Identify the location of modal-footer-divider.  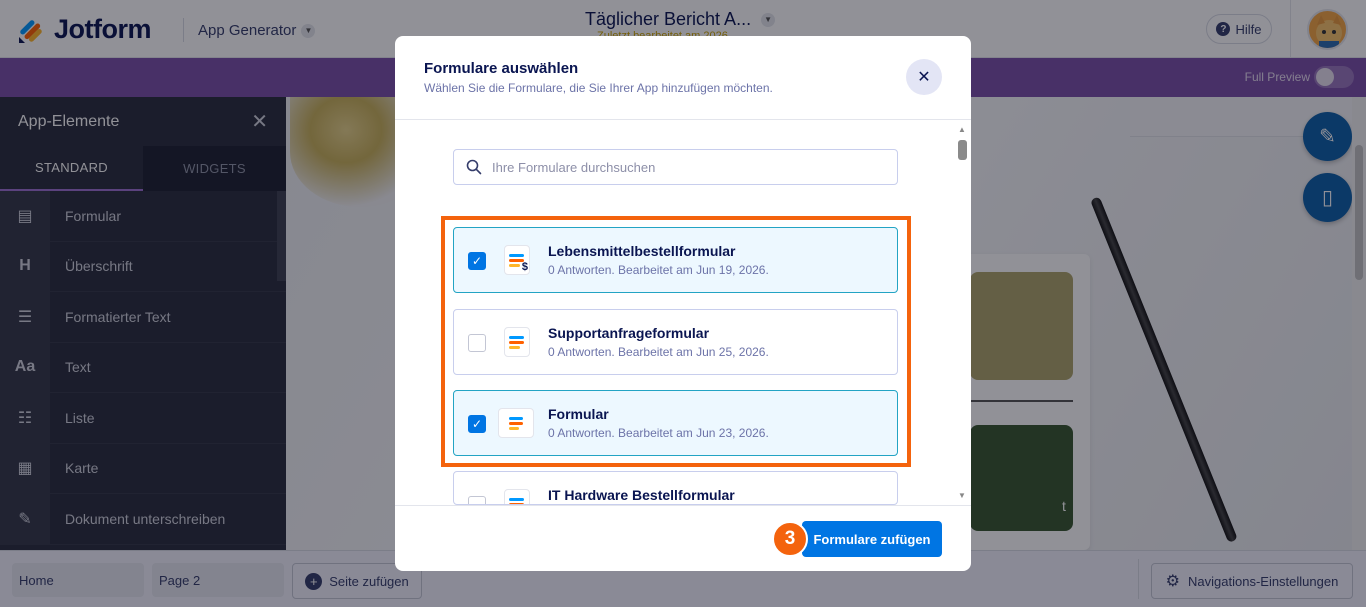
(683, 505).